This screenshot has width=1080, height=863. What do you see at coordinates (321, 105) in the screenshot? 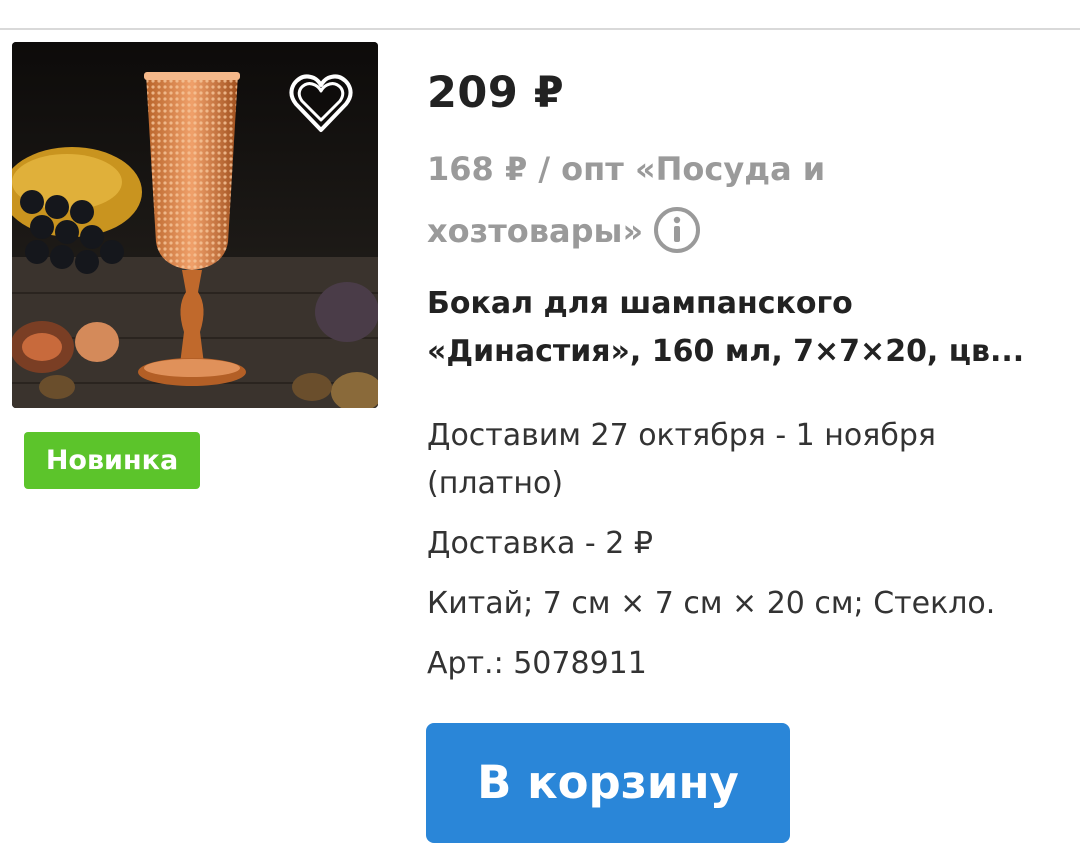
I see `heart-icon` at bounding box center [321, 105].